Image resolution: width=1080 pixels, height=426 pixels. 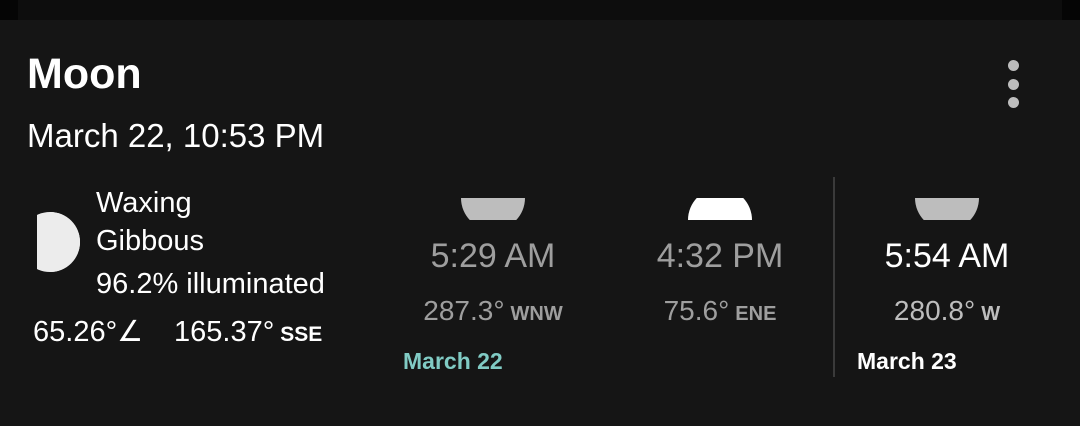 What do you see at coordinates (9, 10) in the screenshot?
I see `top-strip-edge-left` at bounding box center [9, 10].